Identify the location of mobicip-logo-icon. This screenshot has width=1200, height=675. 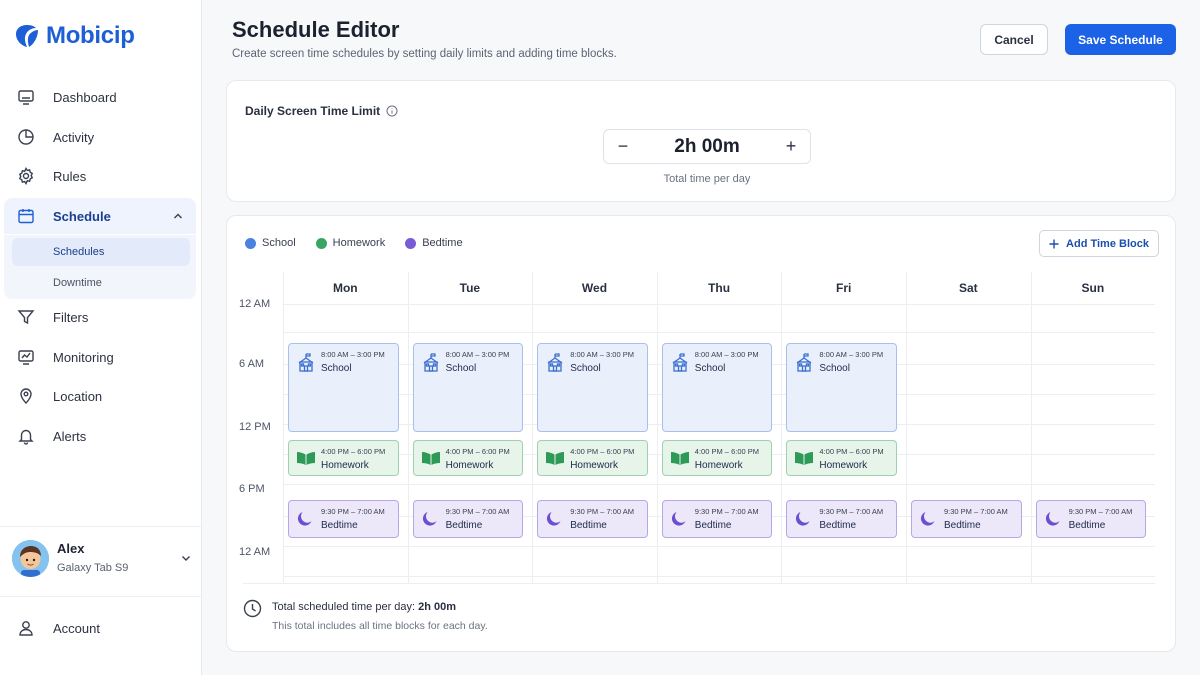
(27, 36).